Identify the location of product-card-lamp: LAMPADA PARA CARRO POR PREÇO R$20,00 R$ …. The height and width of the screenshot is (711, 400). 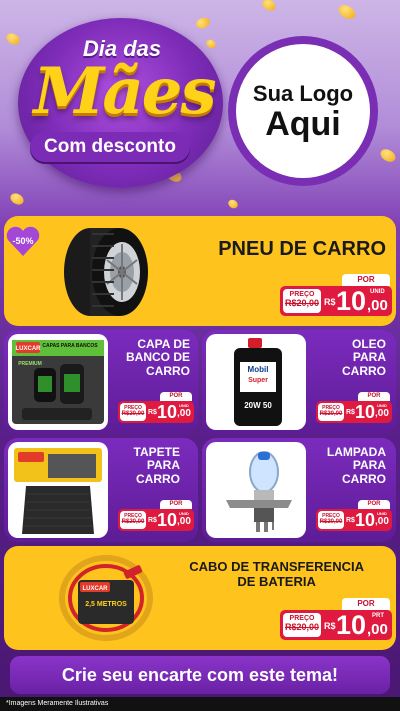
(299, 490).